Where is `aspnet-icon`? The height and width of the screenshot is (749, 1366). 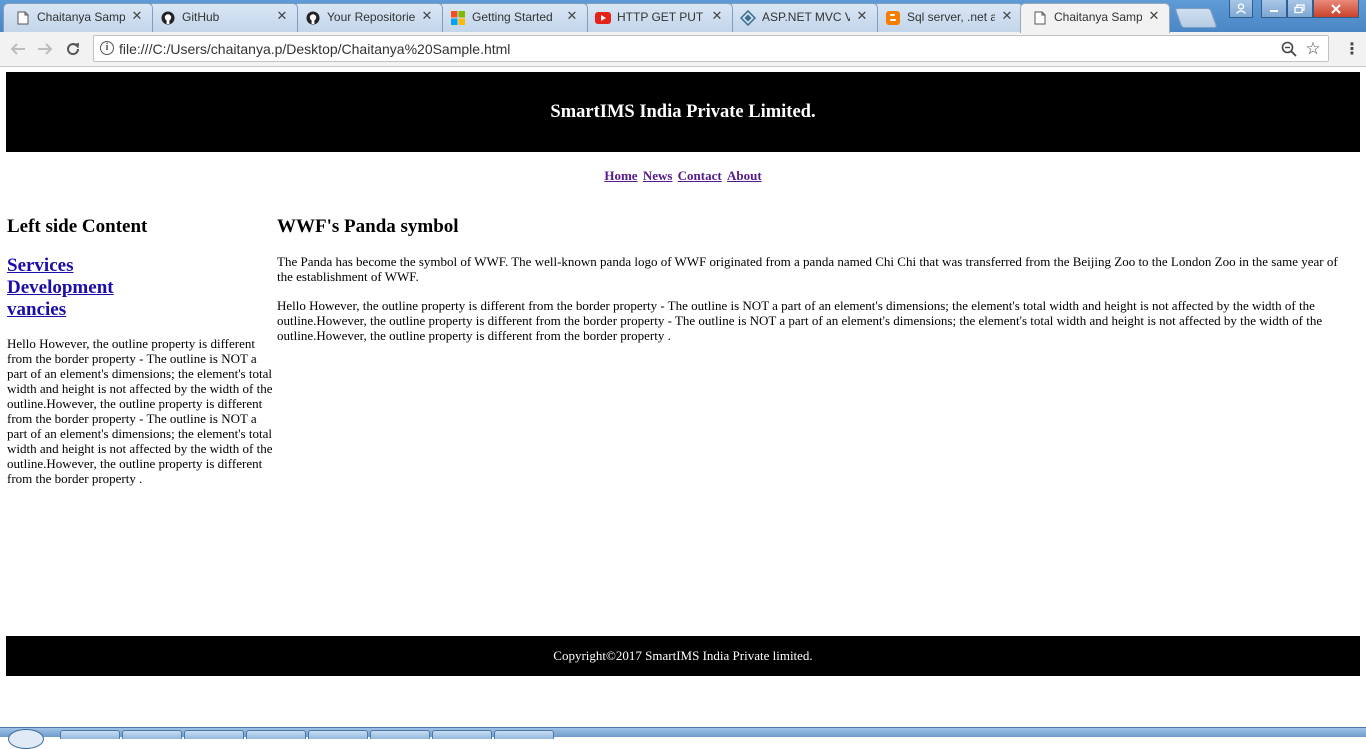 aspnet-icon is located at coordinates (748, 18).